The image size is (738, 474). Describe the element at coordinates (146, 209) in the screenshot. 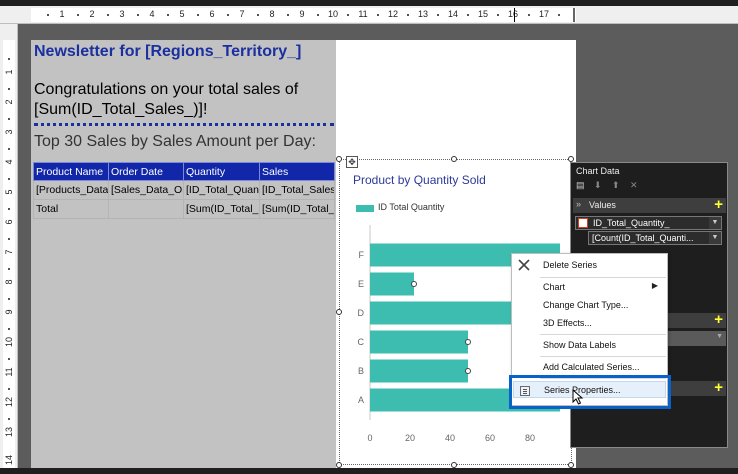

I see `table-cell` at that location.